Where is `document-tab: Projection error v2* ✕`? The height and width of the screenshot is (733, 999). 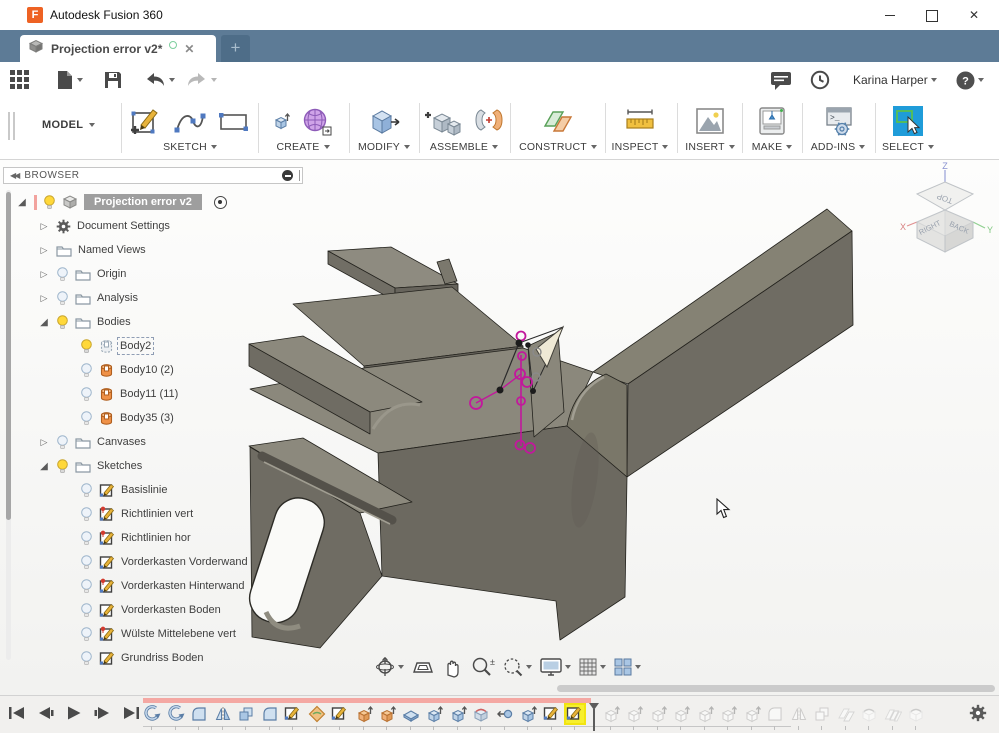
document-tab: Projection error v2* ✕ is located at coordinates (118, 48).